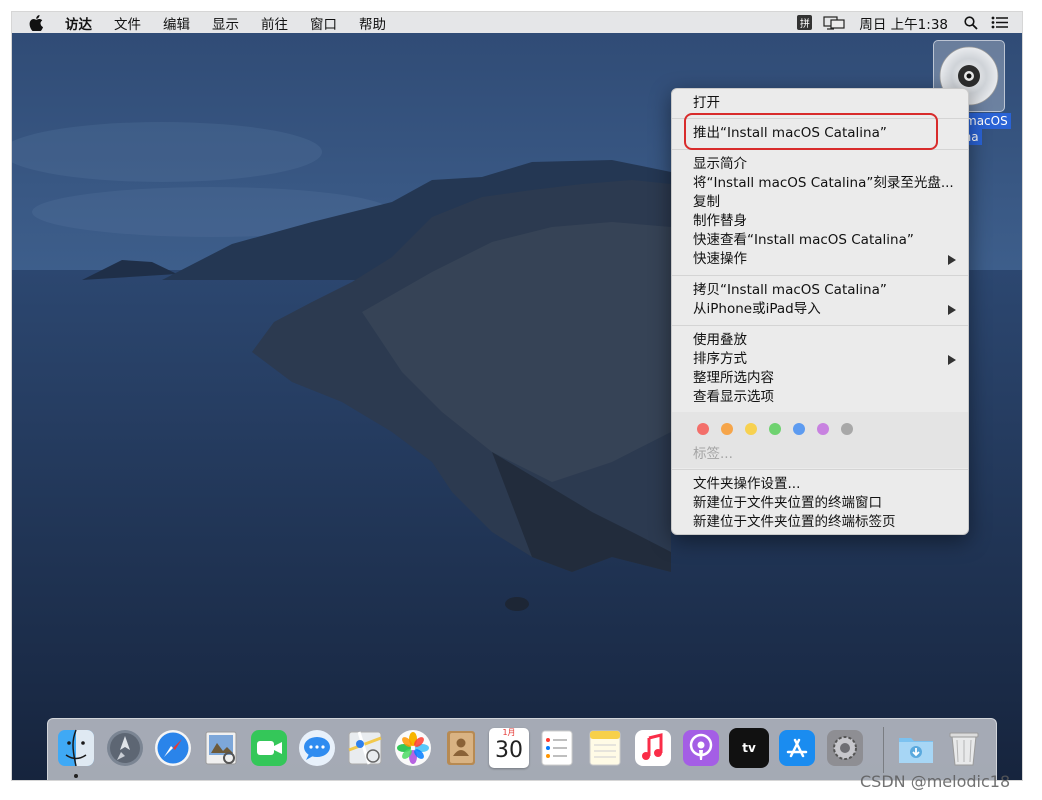  I want to click on menu-window: 窗口, so click(323, 23).